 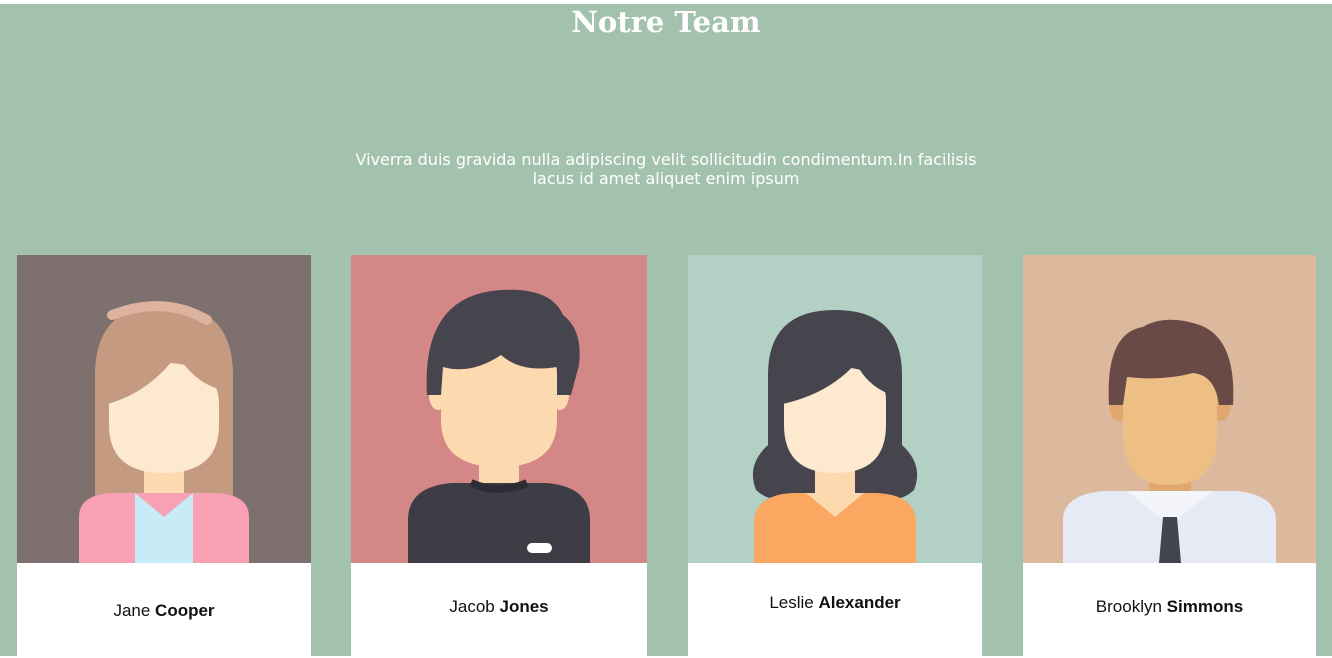 What do you see at coordinates (1205, 606) in the screenshot?
I see `last-name: Simmons` at bounding box center [1205, 606].